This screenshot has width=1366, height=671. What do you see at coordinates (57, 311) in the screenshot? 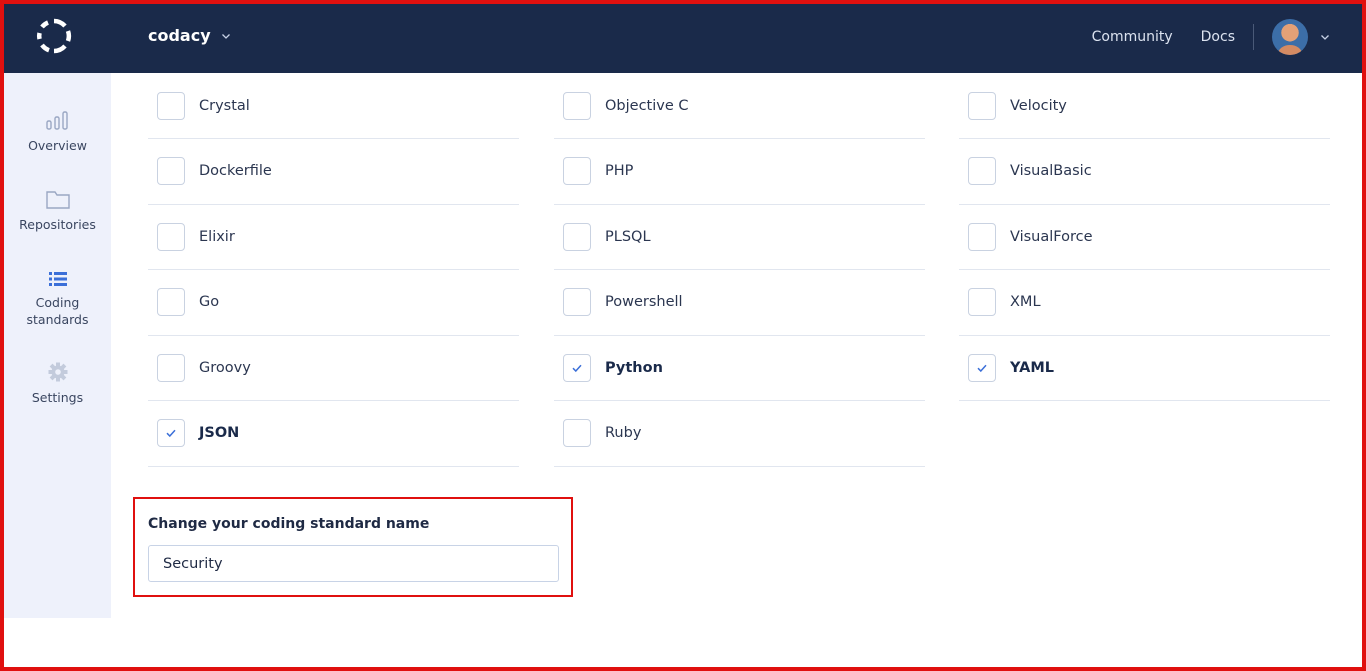
I see `sidebar-item-label: Coding standards` at bounding box center [57, 311].